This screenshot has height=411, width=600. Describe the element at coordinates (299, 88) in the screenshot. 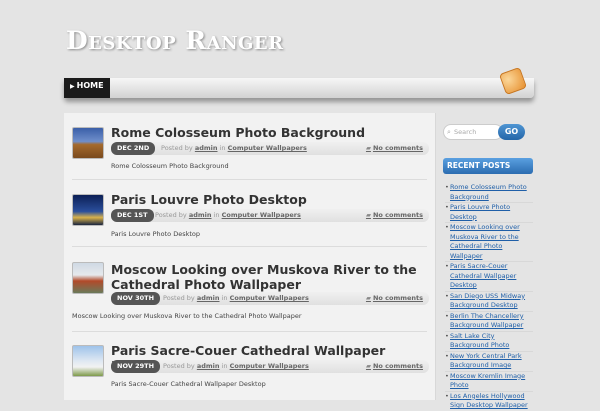

I see `main-nav: ▶ HOME` at that location.